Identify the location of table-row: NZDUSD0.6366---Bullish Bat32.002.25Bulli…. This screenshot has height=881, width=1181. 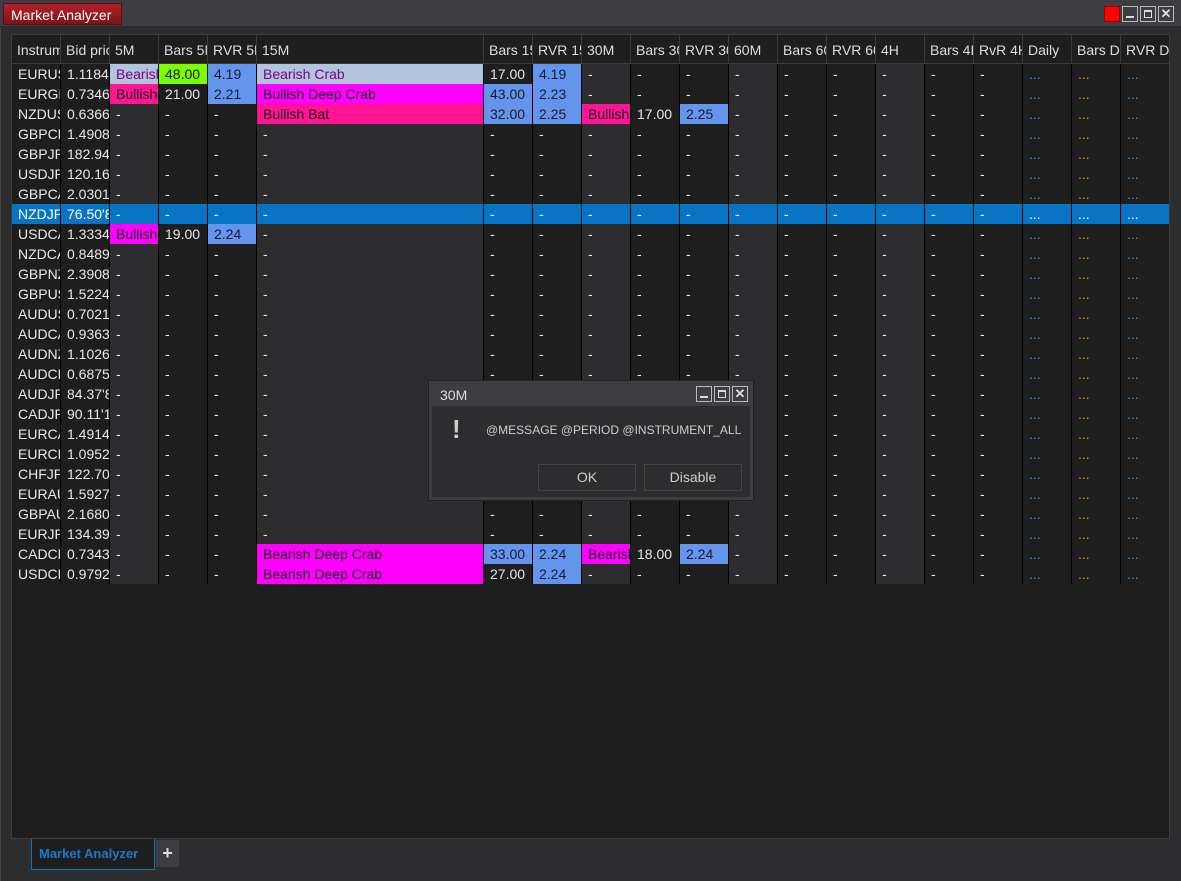
(590, 114).